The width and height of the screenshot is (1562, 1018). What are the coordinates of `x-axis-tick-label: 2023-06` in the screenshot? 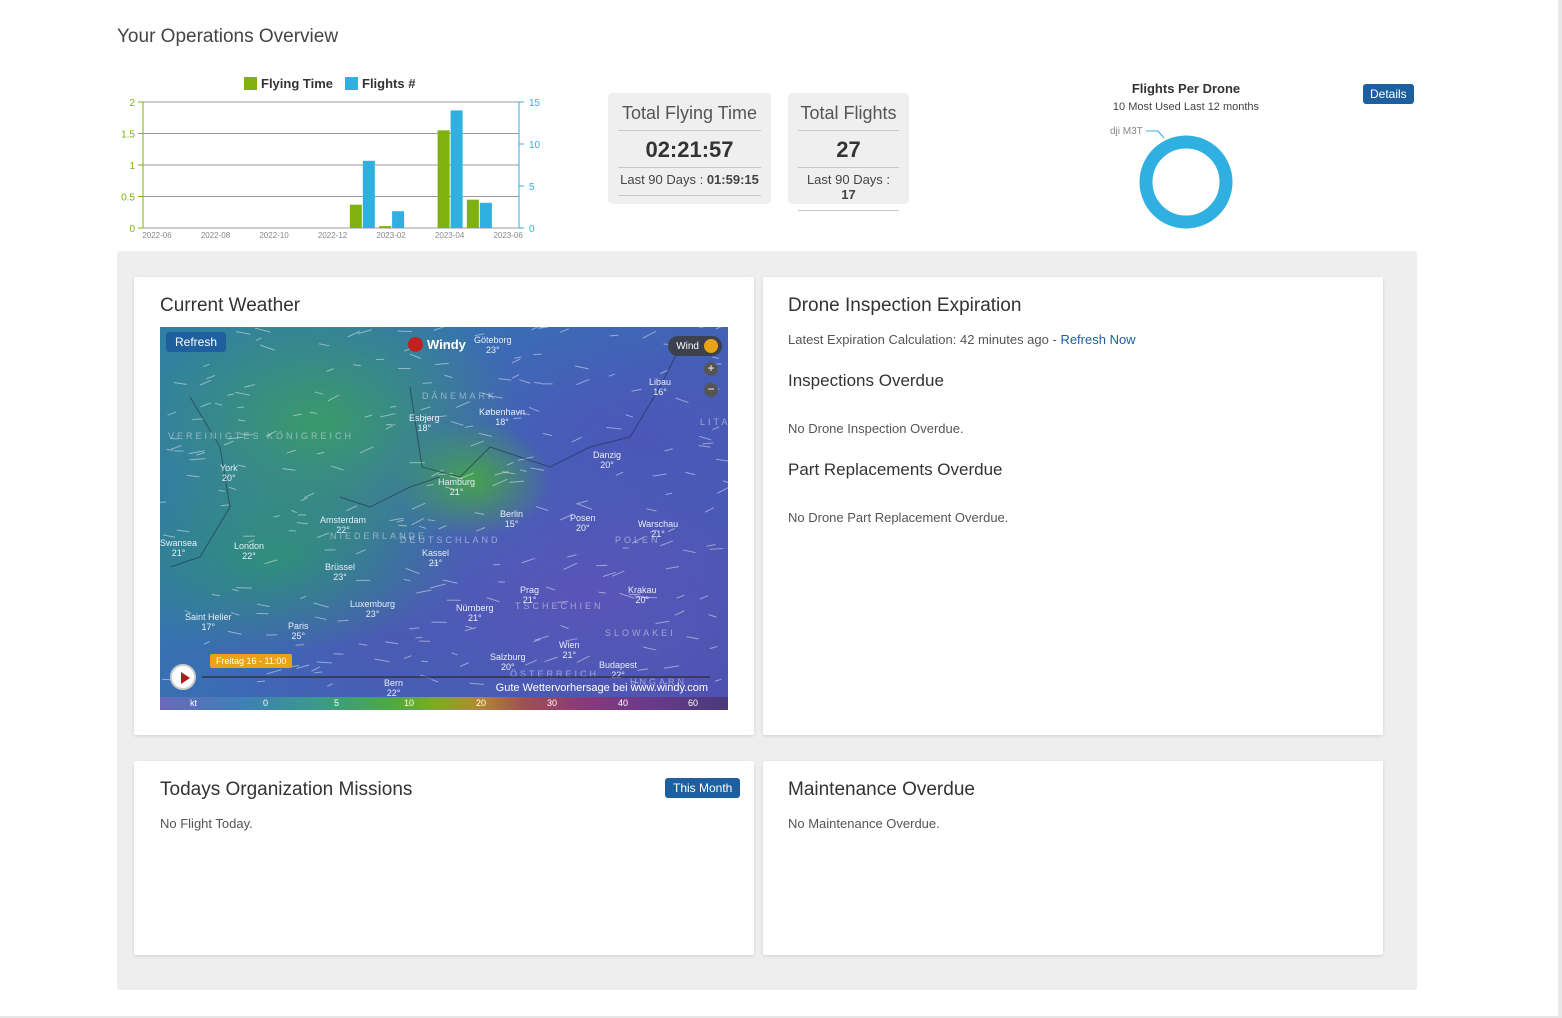 It's located at (508, 235).